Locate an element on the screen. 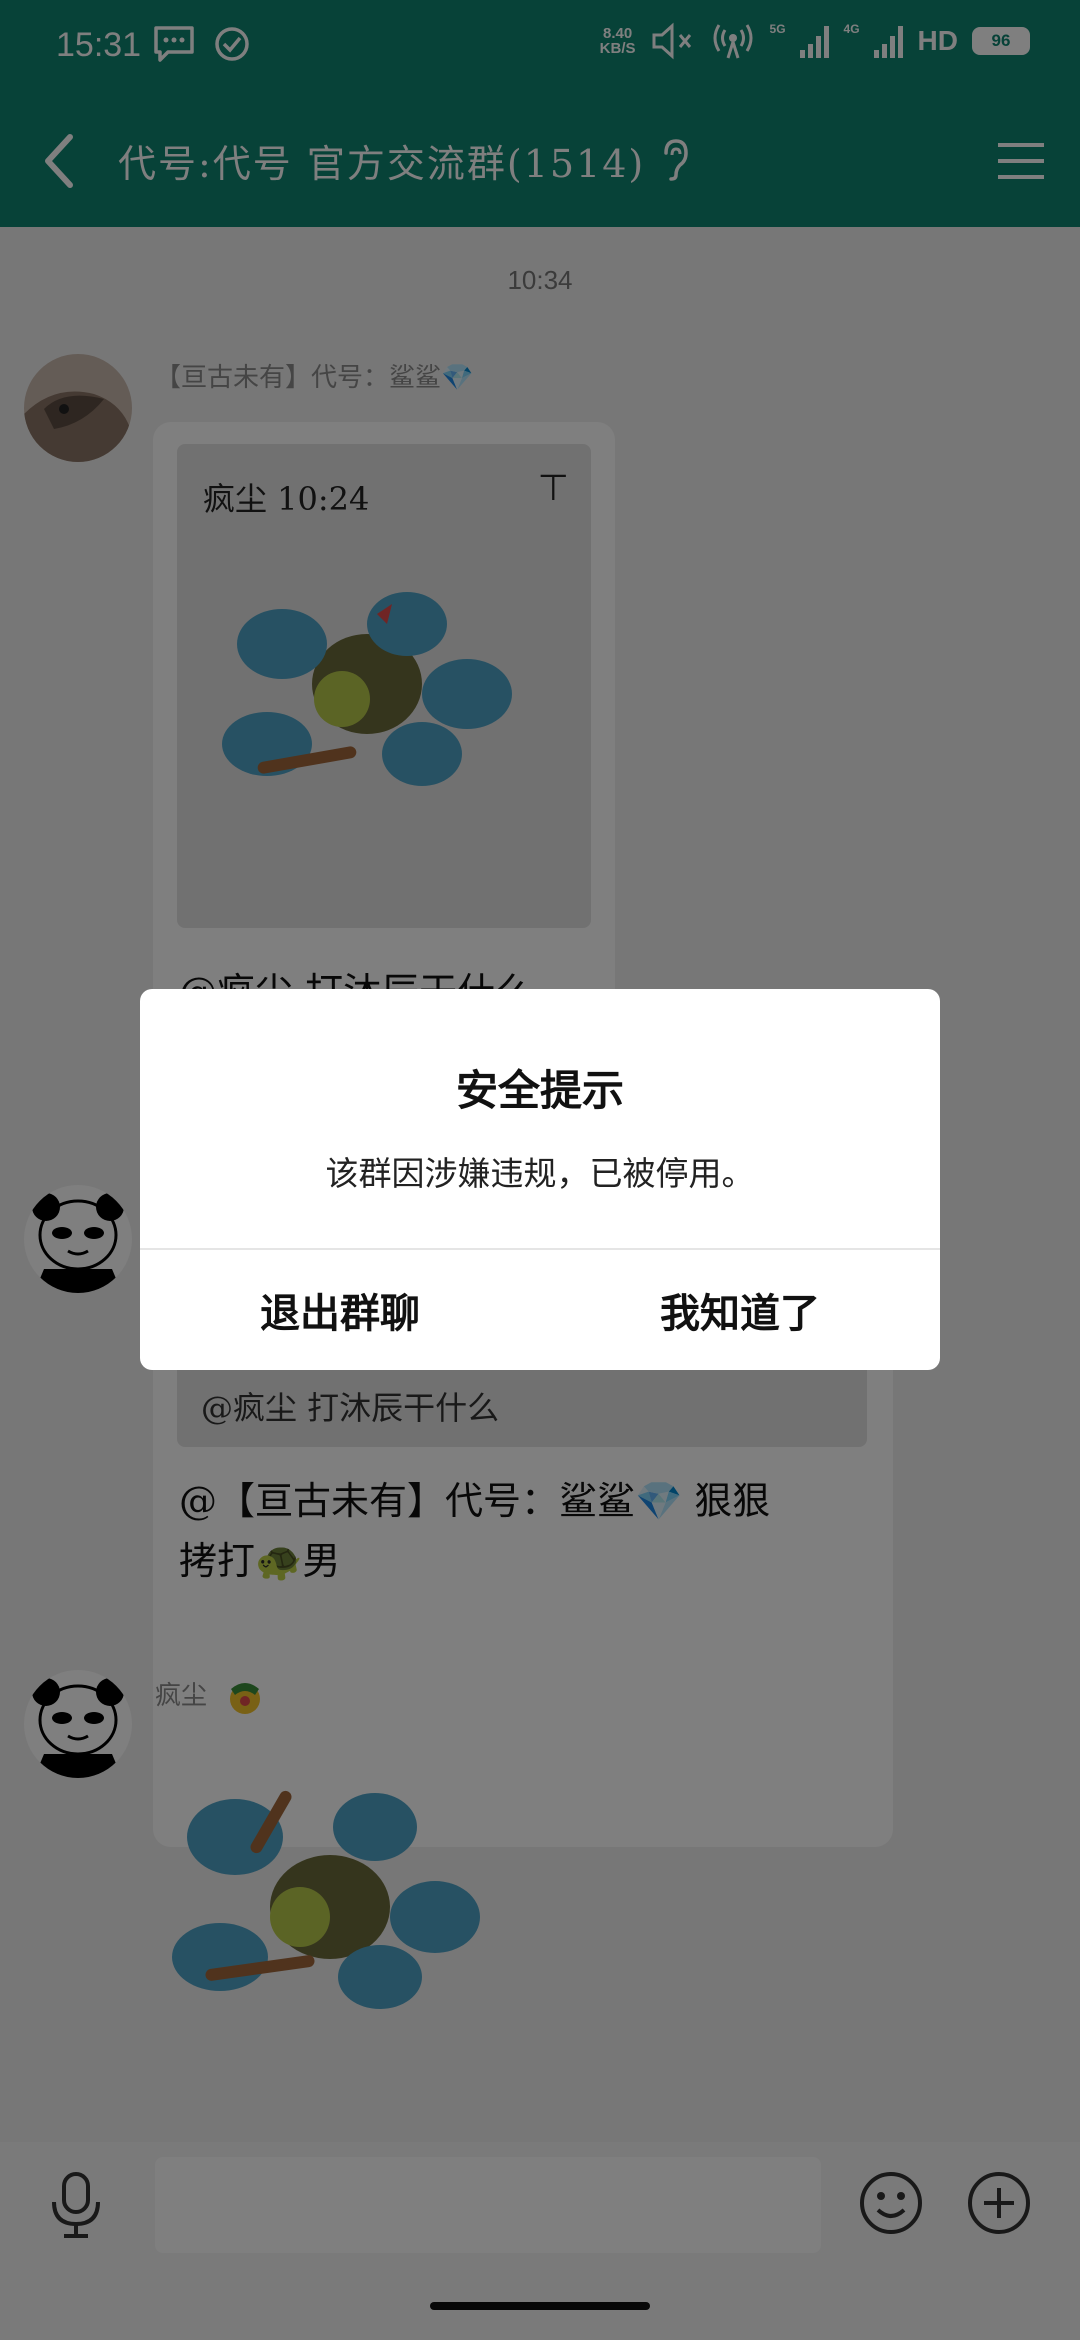 The width and height of the screenshot is (1080, 2340). dialog-title: 安全提示 is located at coordinates (539, 1090).